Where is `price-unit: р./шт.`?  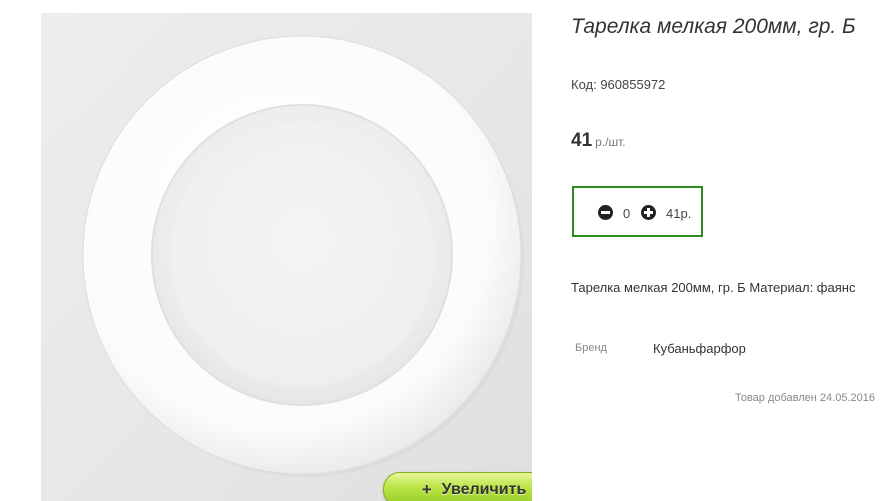 price-unit: р./шт. is located at coordinates (610, 142).